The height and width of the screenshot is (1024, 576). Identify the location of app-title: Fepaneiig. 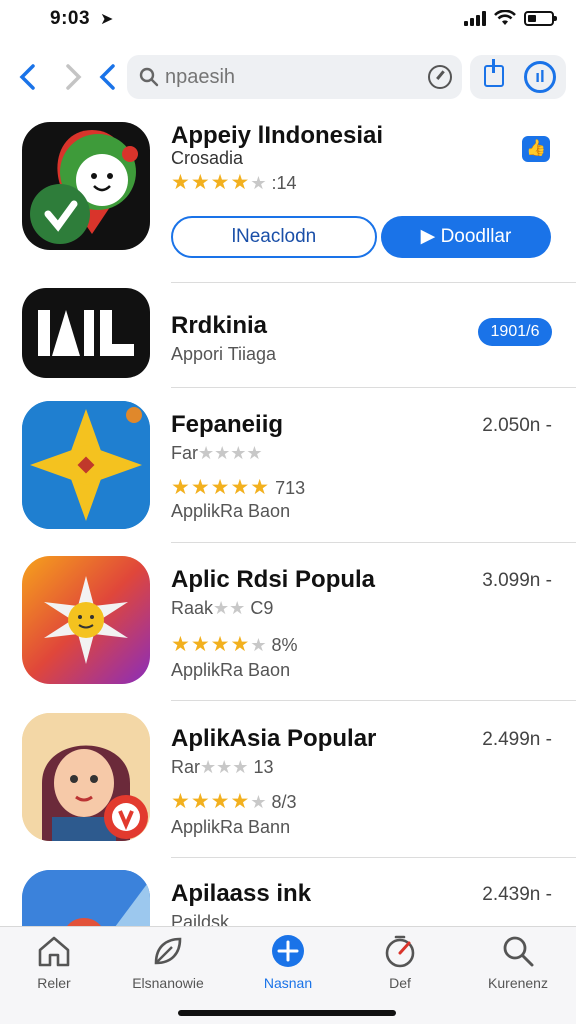
(227, 424).